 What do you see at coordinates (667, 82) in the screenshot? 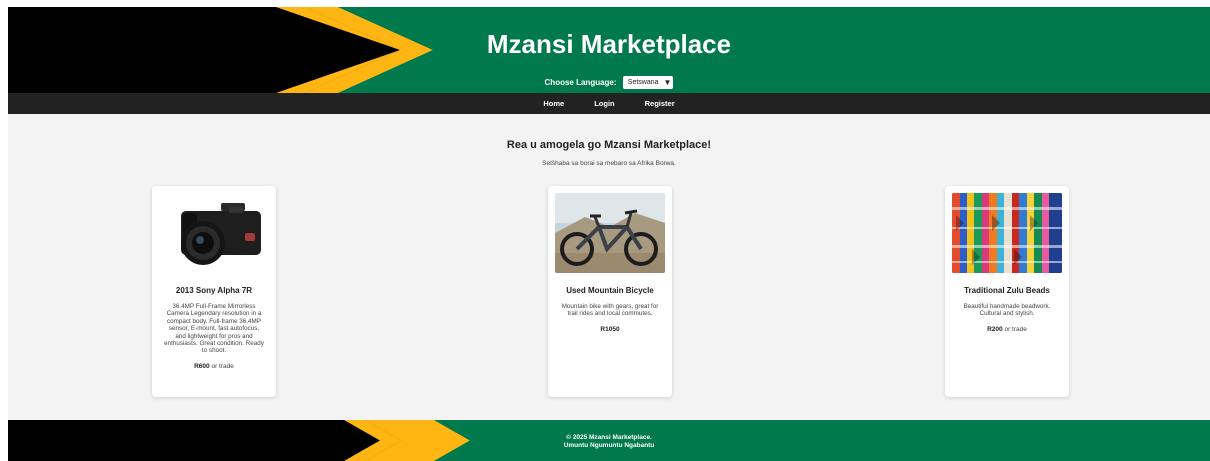
I see `chevron-down-icon: ▼` at bounding box center [667, 82].